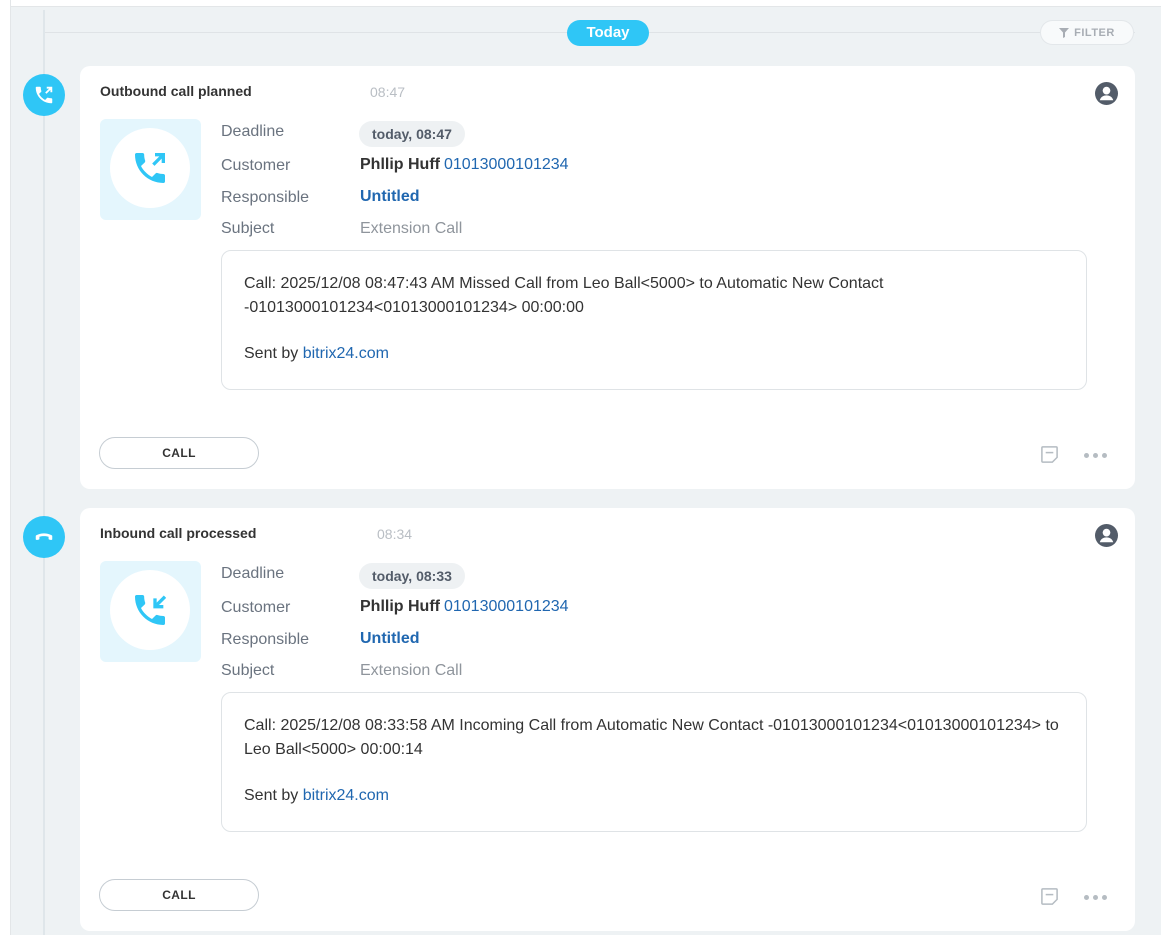 Image resolution: width=1161 pixels, height=935 pixels. What do you see at coordinates (176, 91) in the screenshot?
I see `activity-title: Outbound call planned` at bounding box center [176, 91].